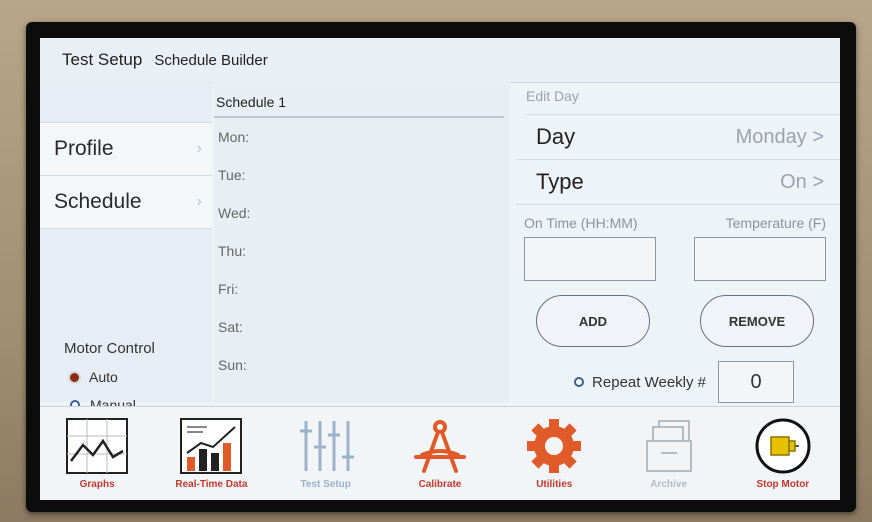 The image size is (872, 522). I want to click on day-row-wed: Wed:, so click(362, 213).